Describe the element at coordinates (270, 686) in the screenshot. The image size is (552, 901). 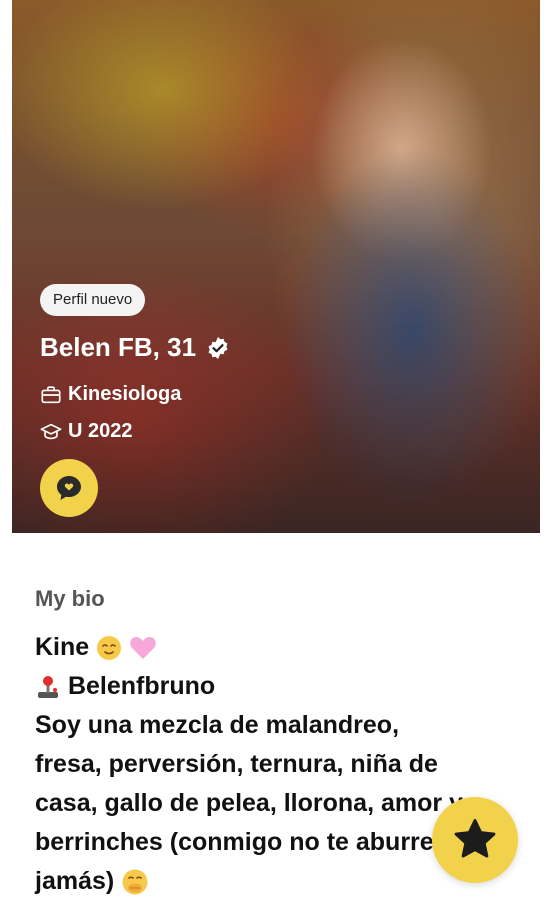
I see `bio-line: Belenfbruno` at that location.